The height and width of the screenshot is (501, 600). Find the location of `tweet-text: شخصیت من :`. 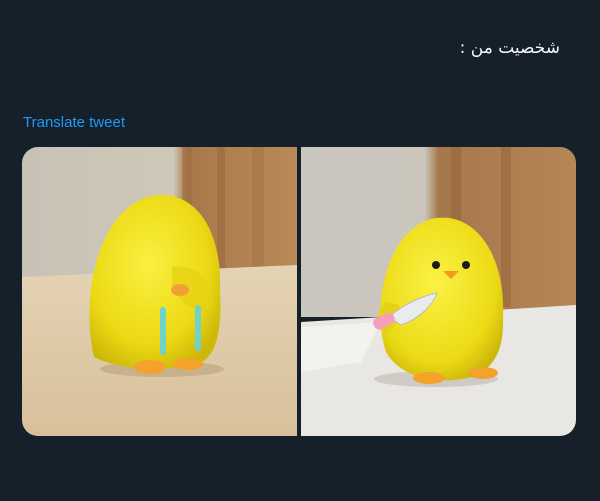

tweet-text: شخصیت من : is located at coordinates (509, 48).